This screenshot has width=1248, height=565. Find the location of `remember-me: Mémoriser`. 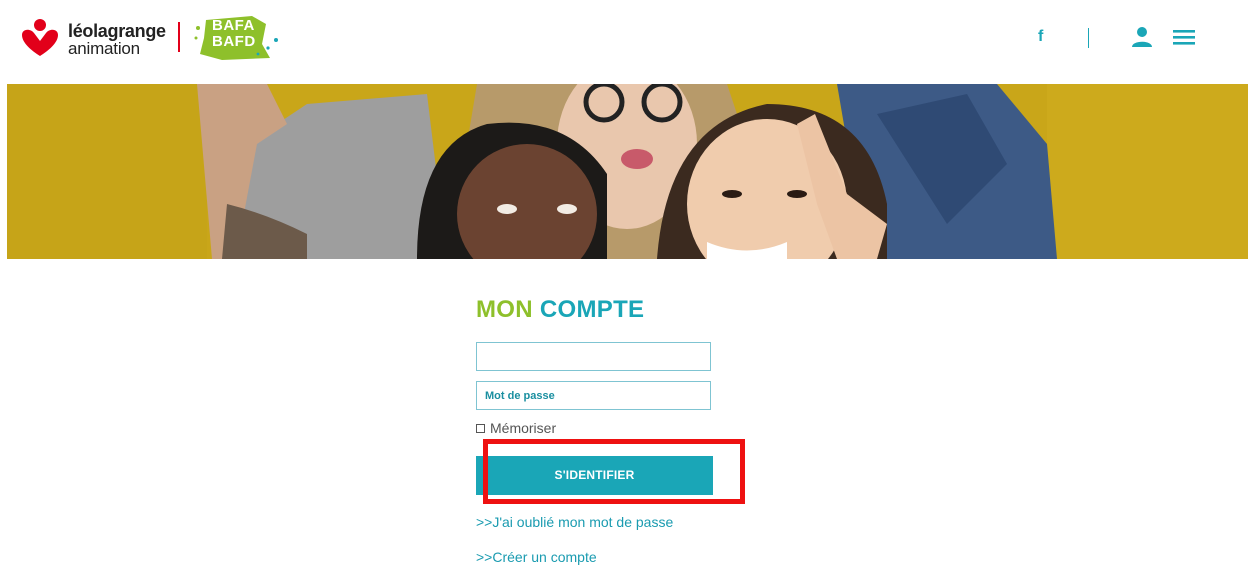

remember-me: Mémoriser is located at coordinates (516, 428).